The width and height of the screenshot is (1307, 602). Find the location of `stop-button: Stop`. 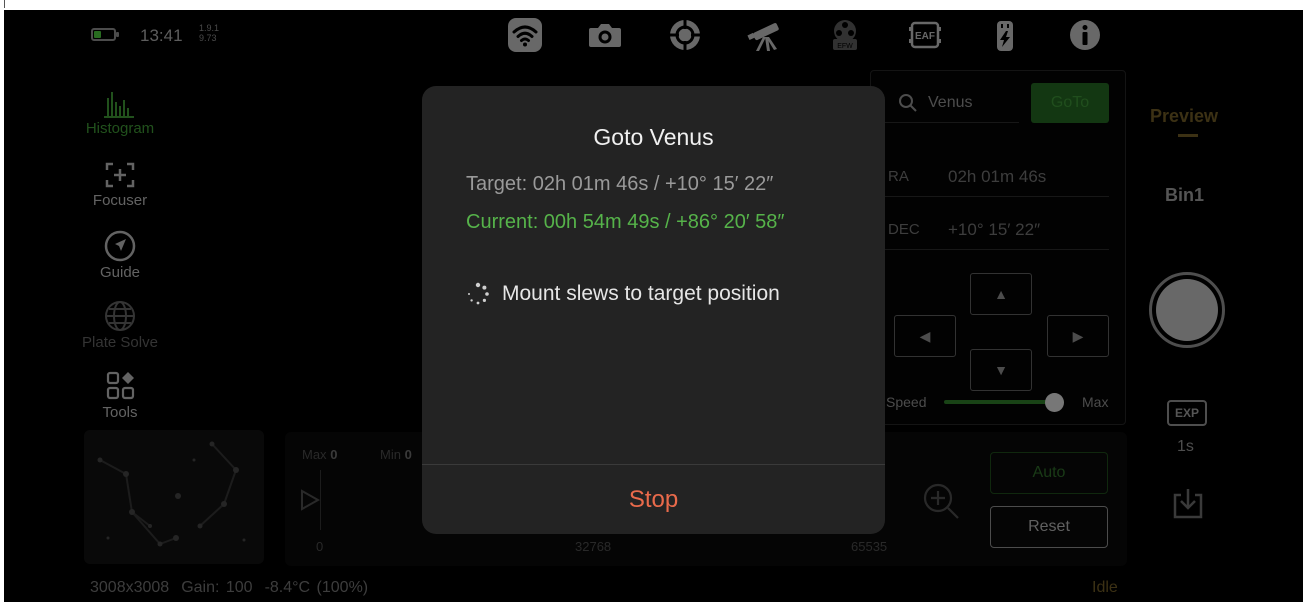

stop-button: Stop is located at coordinates (653, 499).